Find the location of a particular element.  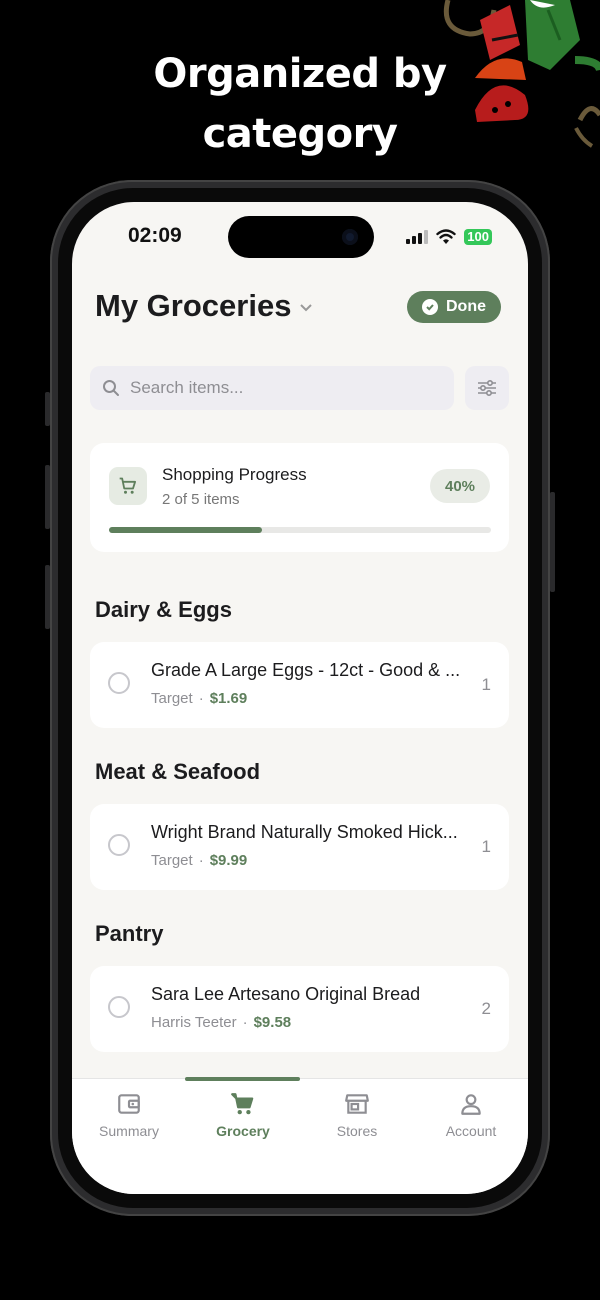

item-price: $9.99 is located at coordinates (228, 860).